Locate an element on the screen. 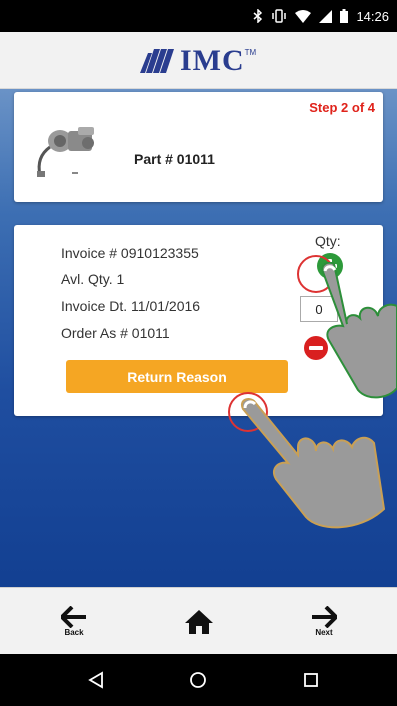 The image size is (397, 706). wifi-icon is located at coordinates (303, 16).